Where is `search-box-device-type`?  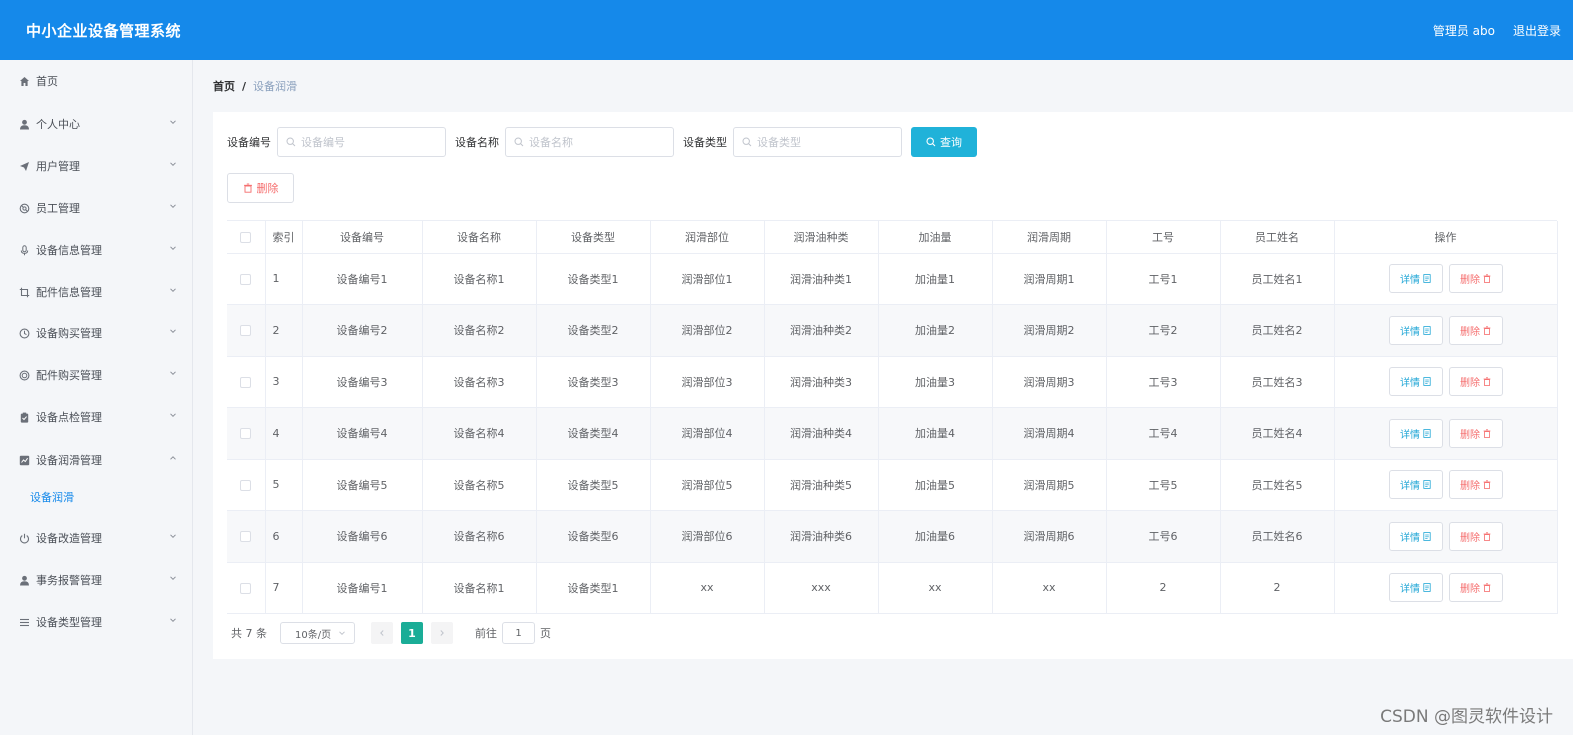 search-box-device-type is located at coordinates (817, 142).